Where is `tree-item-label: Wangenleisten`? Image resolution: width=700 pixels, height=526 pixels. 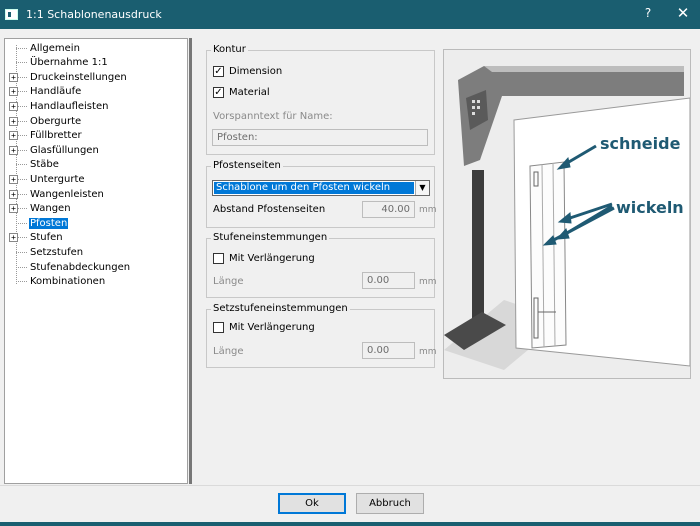 tree-item-label: Wangenleisten is located at coordinates (67, 194).